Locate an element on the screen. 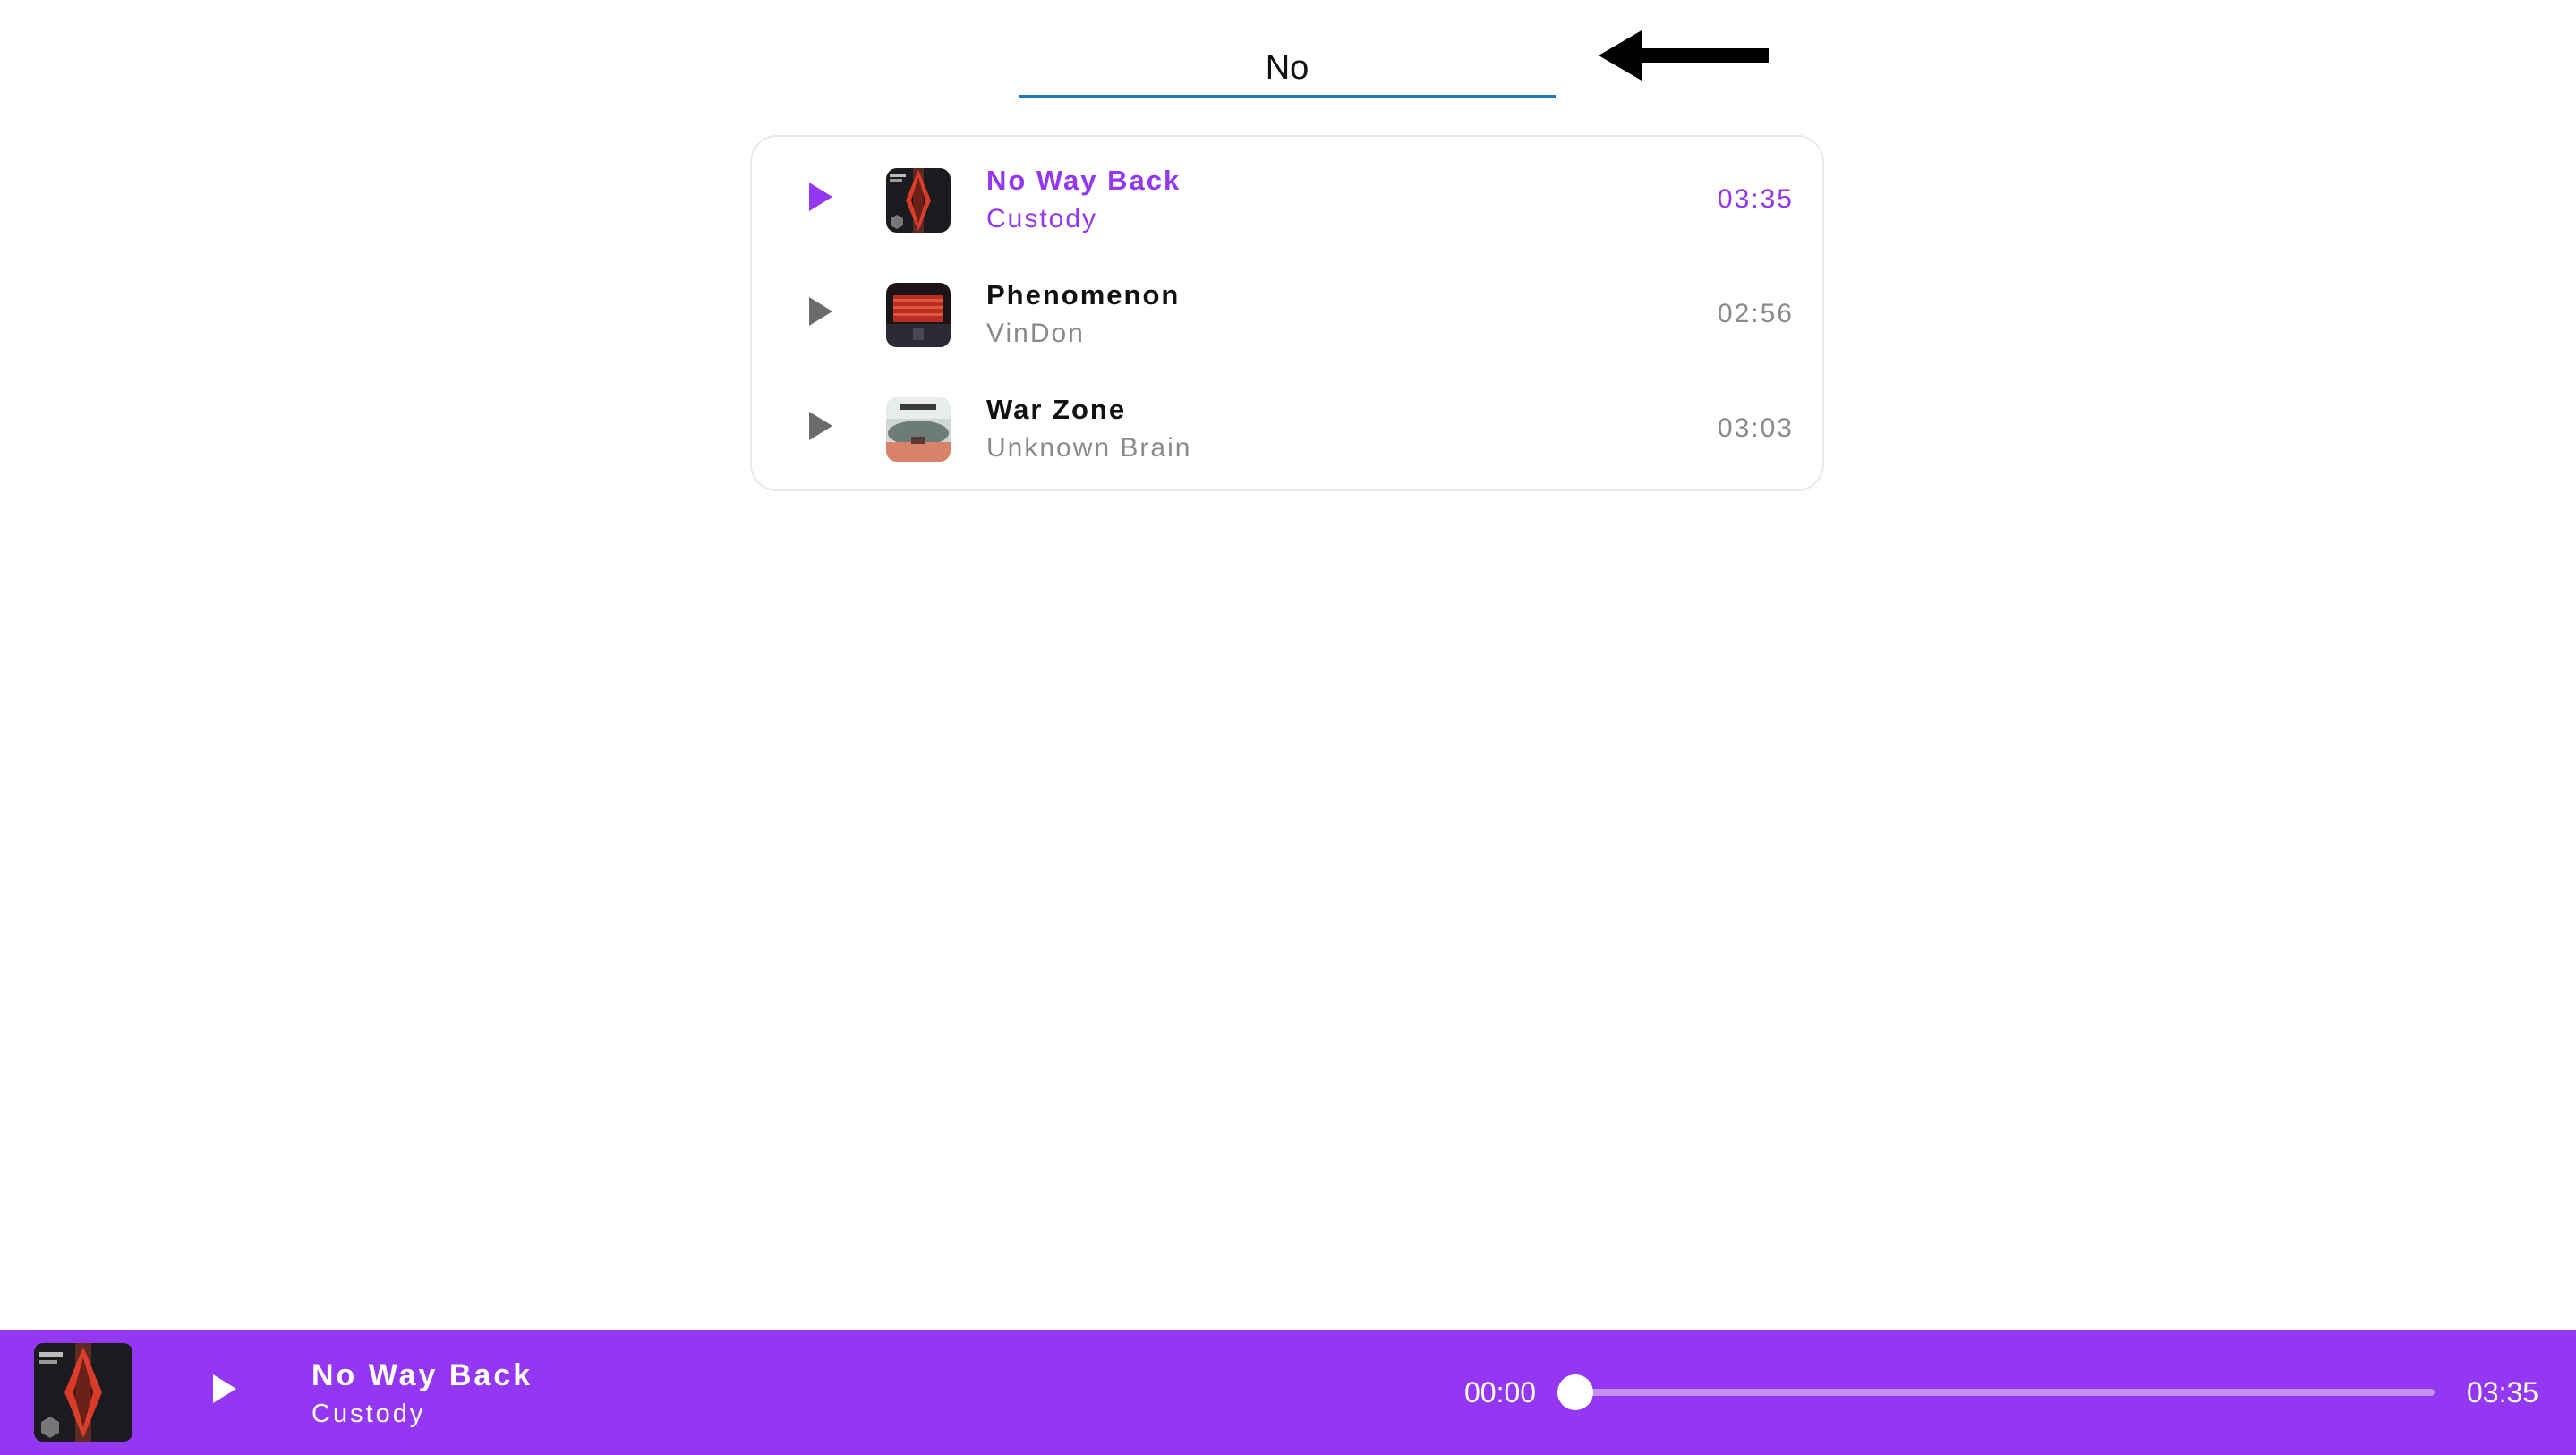  now-playing-title: No Way Back is located at coordinates (422, 1375).